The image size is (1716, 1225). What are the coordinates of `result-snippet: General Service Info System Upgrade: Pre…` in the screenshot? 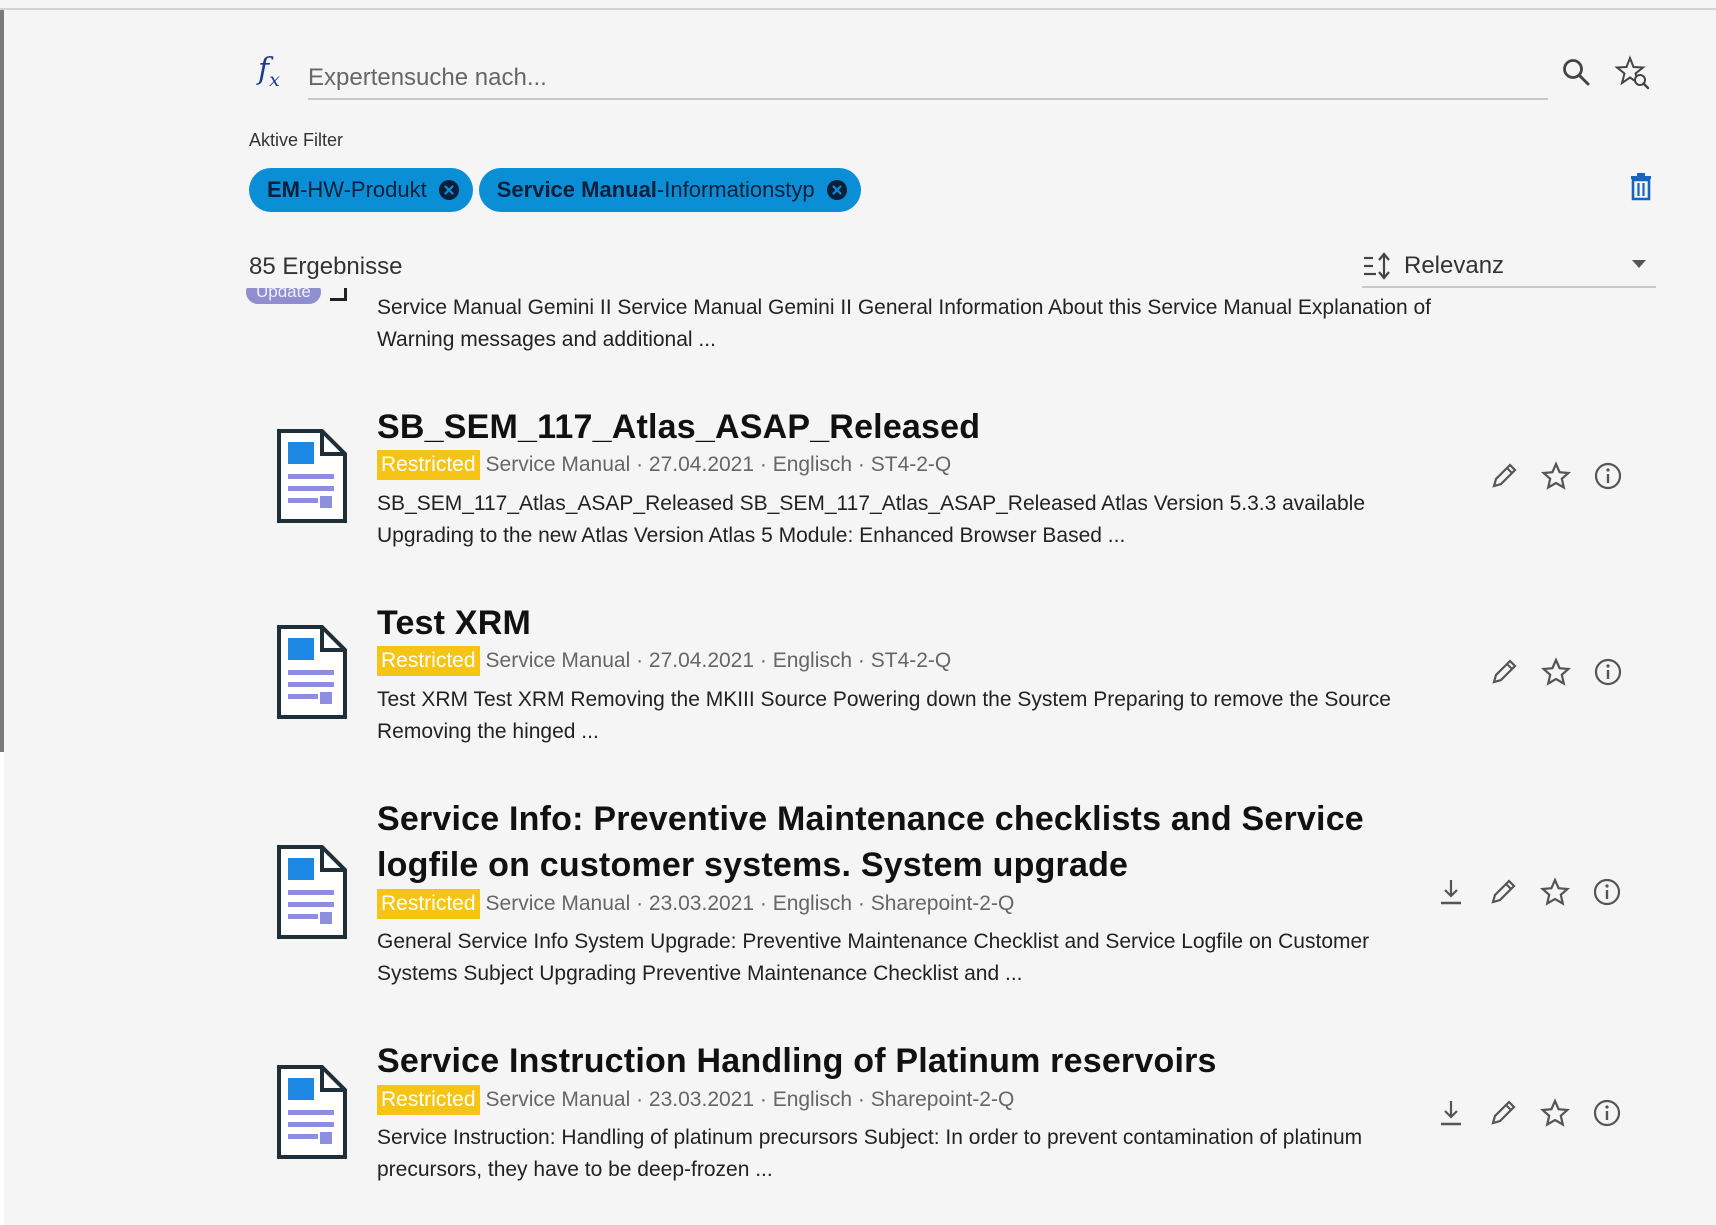 It's located at (873, 957).